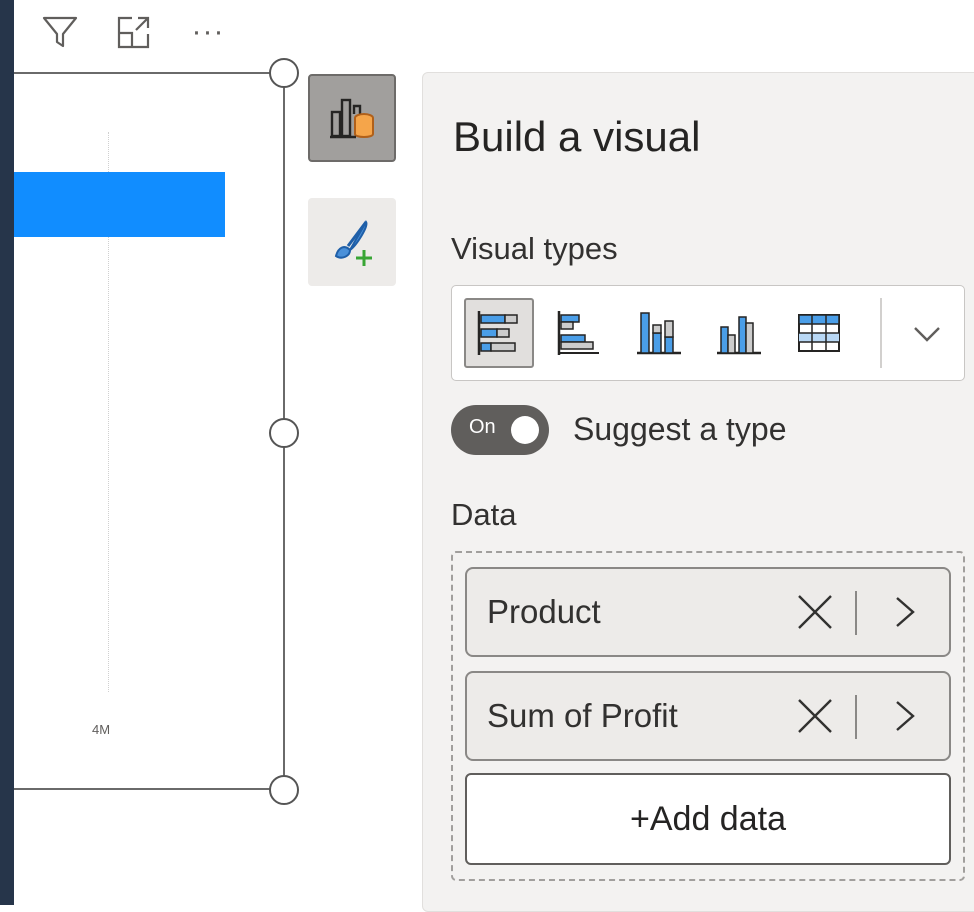 Image resolution: width=974 pixels, height=912 pixels. I want to click on chevron-down-icon, so click(927, 334).